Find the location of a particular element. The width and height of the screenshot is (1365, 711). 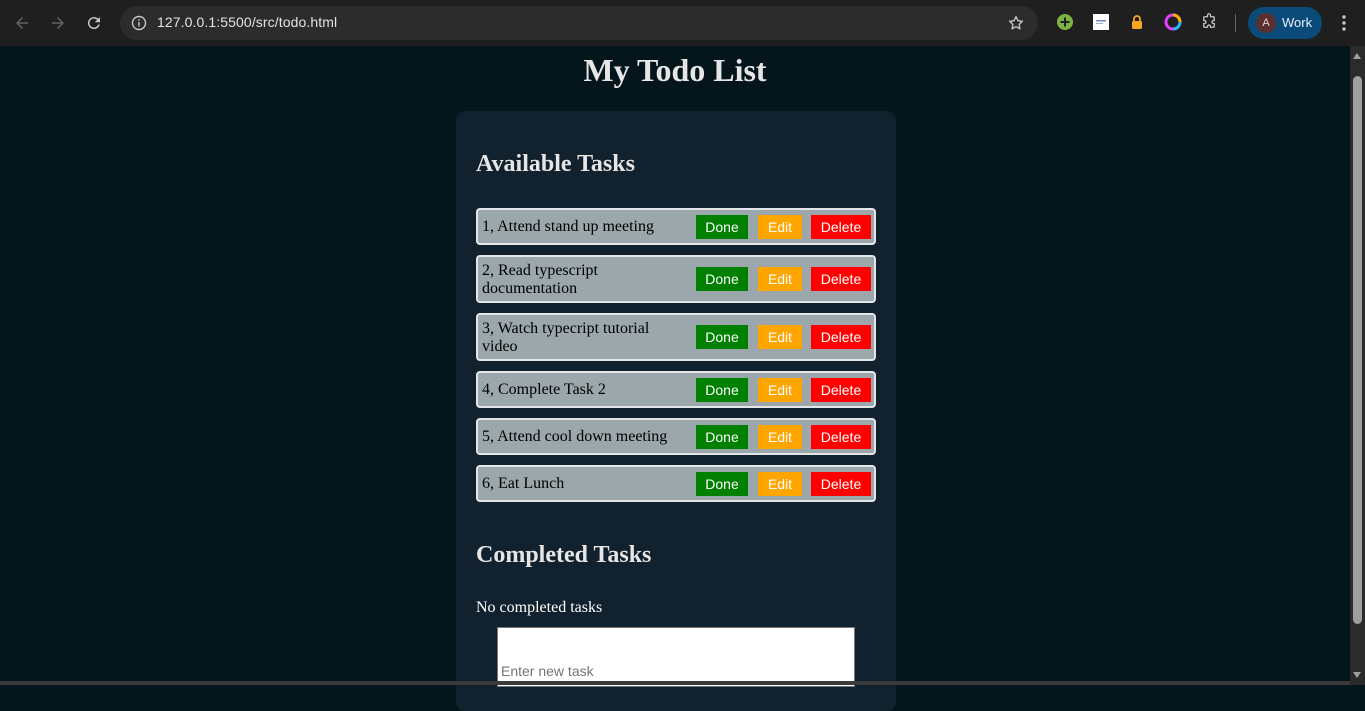

puzzle-extensions-icon is located at coordinates (1209, 22).